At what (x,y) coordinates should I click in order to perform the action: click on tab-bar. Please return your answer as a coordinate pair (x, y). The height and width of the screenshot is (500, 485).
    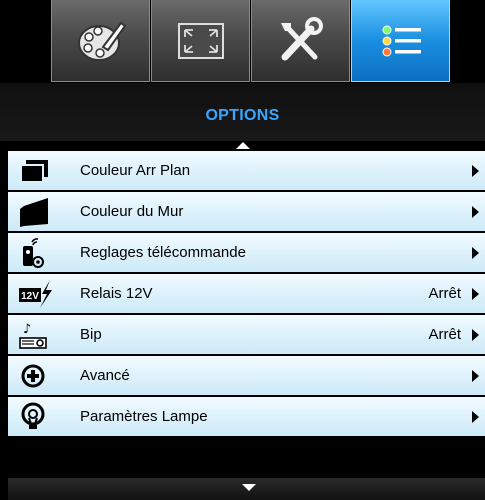
    Looking at the image, I should click on (252, 41).